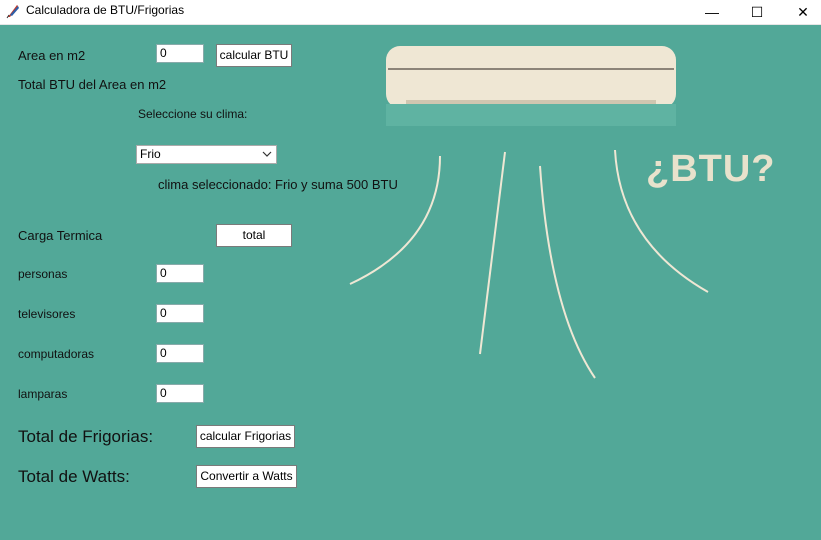 The height and width of the screenshot is (540, 821). Describe the element at coordinates (150, 154) in the screenshot. I see `clima-selected-value: Frio` at that location.